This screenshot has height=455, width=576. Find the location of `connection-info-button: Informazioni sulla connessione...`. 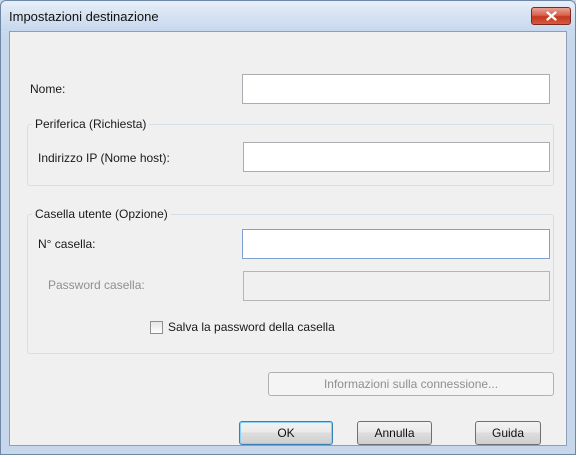

connection-info-button: Informazioni sulla connessione... is located at coordinates (411, 384).